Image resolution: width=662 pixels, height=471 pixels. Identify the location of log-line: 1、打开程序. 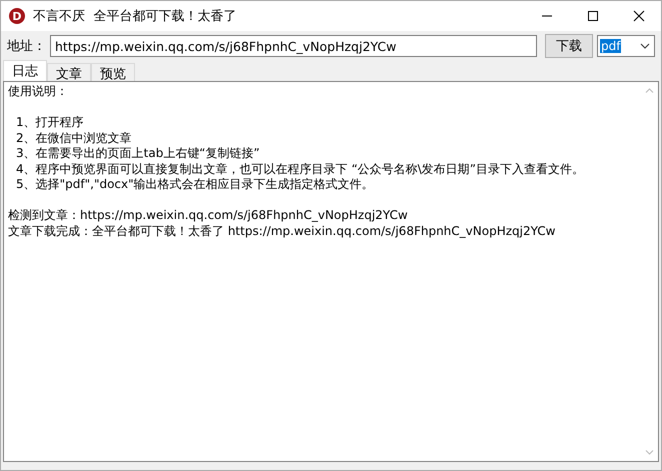
(50, 122).